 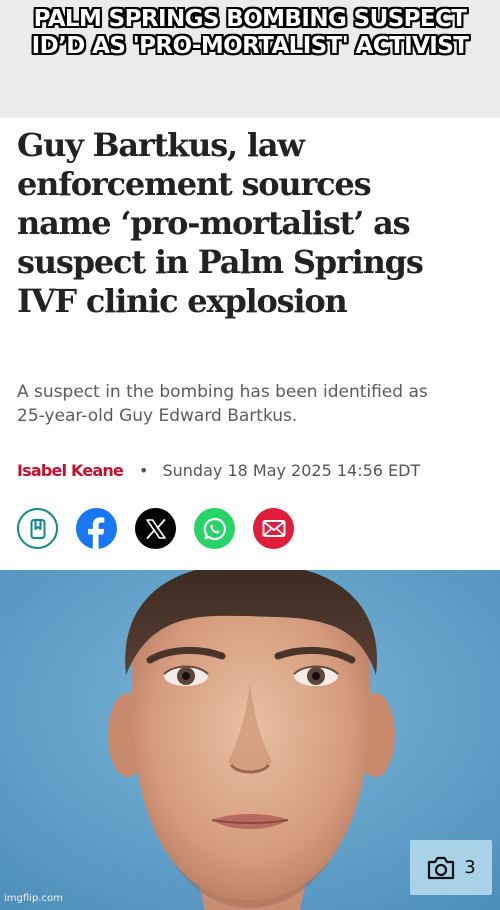 I want to click on meme-caption-line-1: PALM SPRINGS BOMBING SUSPECT, so click(x=250, y=19).